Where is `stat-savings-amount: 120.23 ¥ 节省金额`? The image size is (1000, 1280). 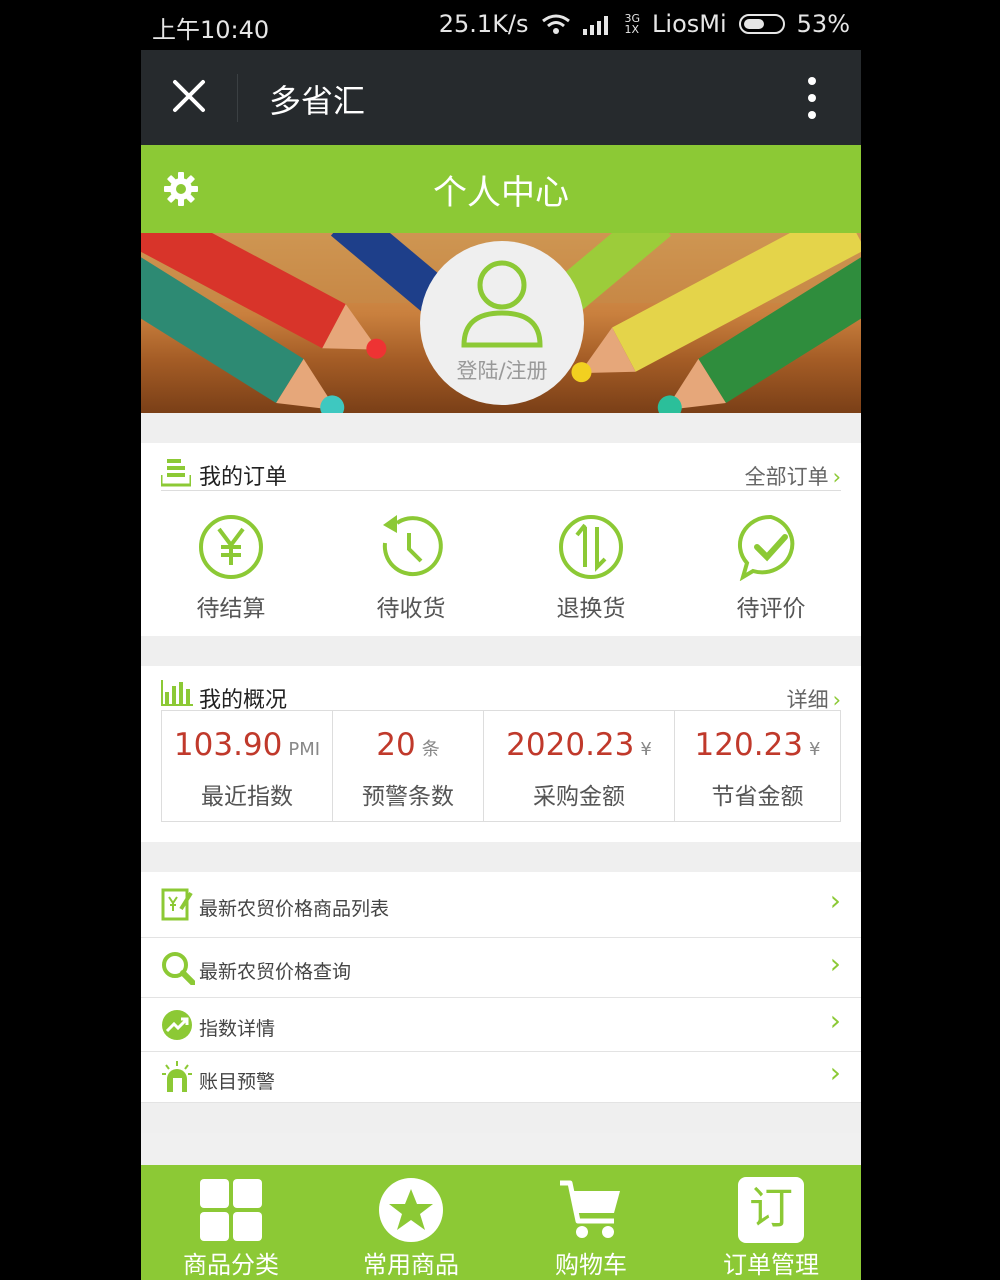 stat-savings-amount: 120.23 ¥ 节省金额 is located at coordinates (757, 766).